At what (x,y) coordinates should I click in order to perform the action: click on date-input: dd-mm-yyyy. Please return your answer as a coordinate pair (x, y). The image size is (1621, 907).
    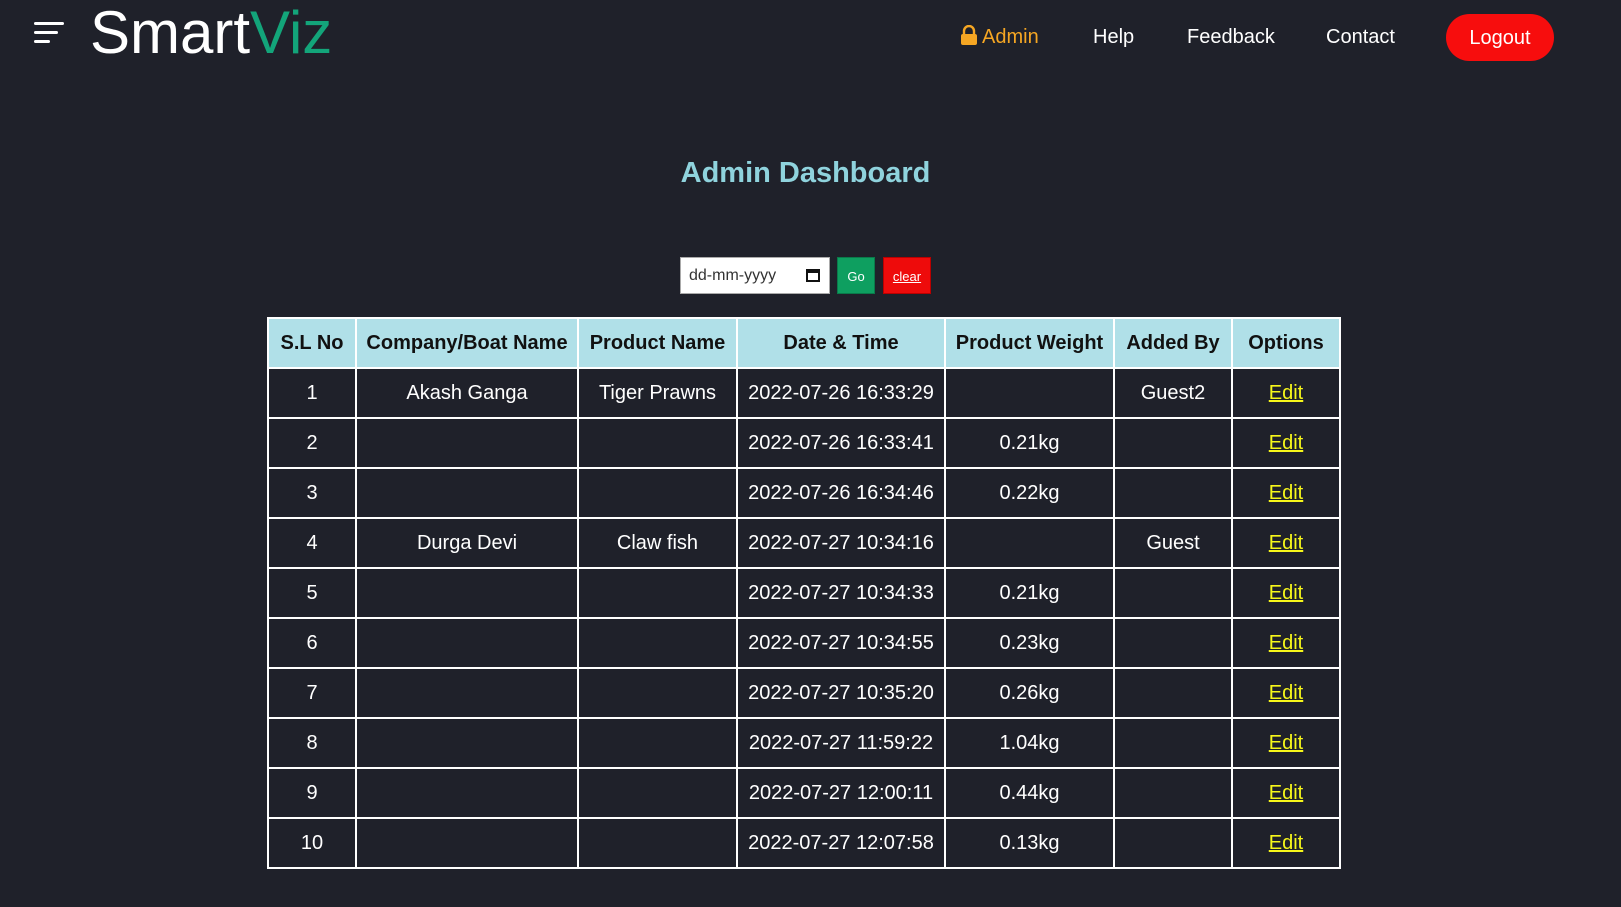
    Looking at the image, I should click on (755, 275).